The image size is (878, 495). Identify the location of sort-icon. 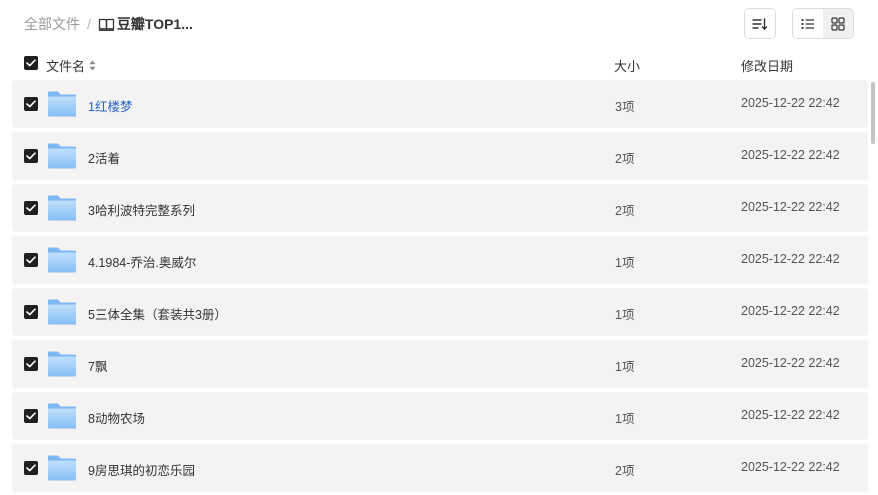
(760, 23).